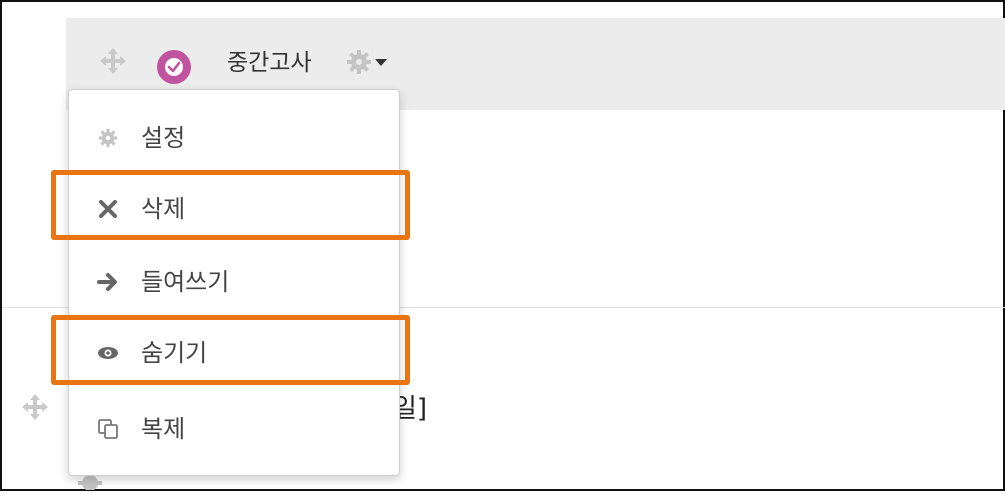 This screenshot has height=494, width=1005. I want to click on menu-item-delete: 삭제, so click(234, 209).